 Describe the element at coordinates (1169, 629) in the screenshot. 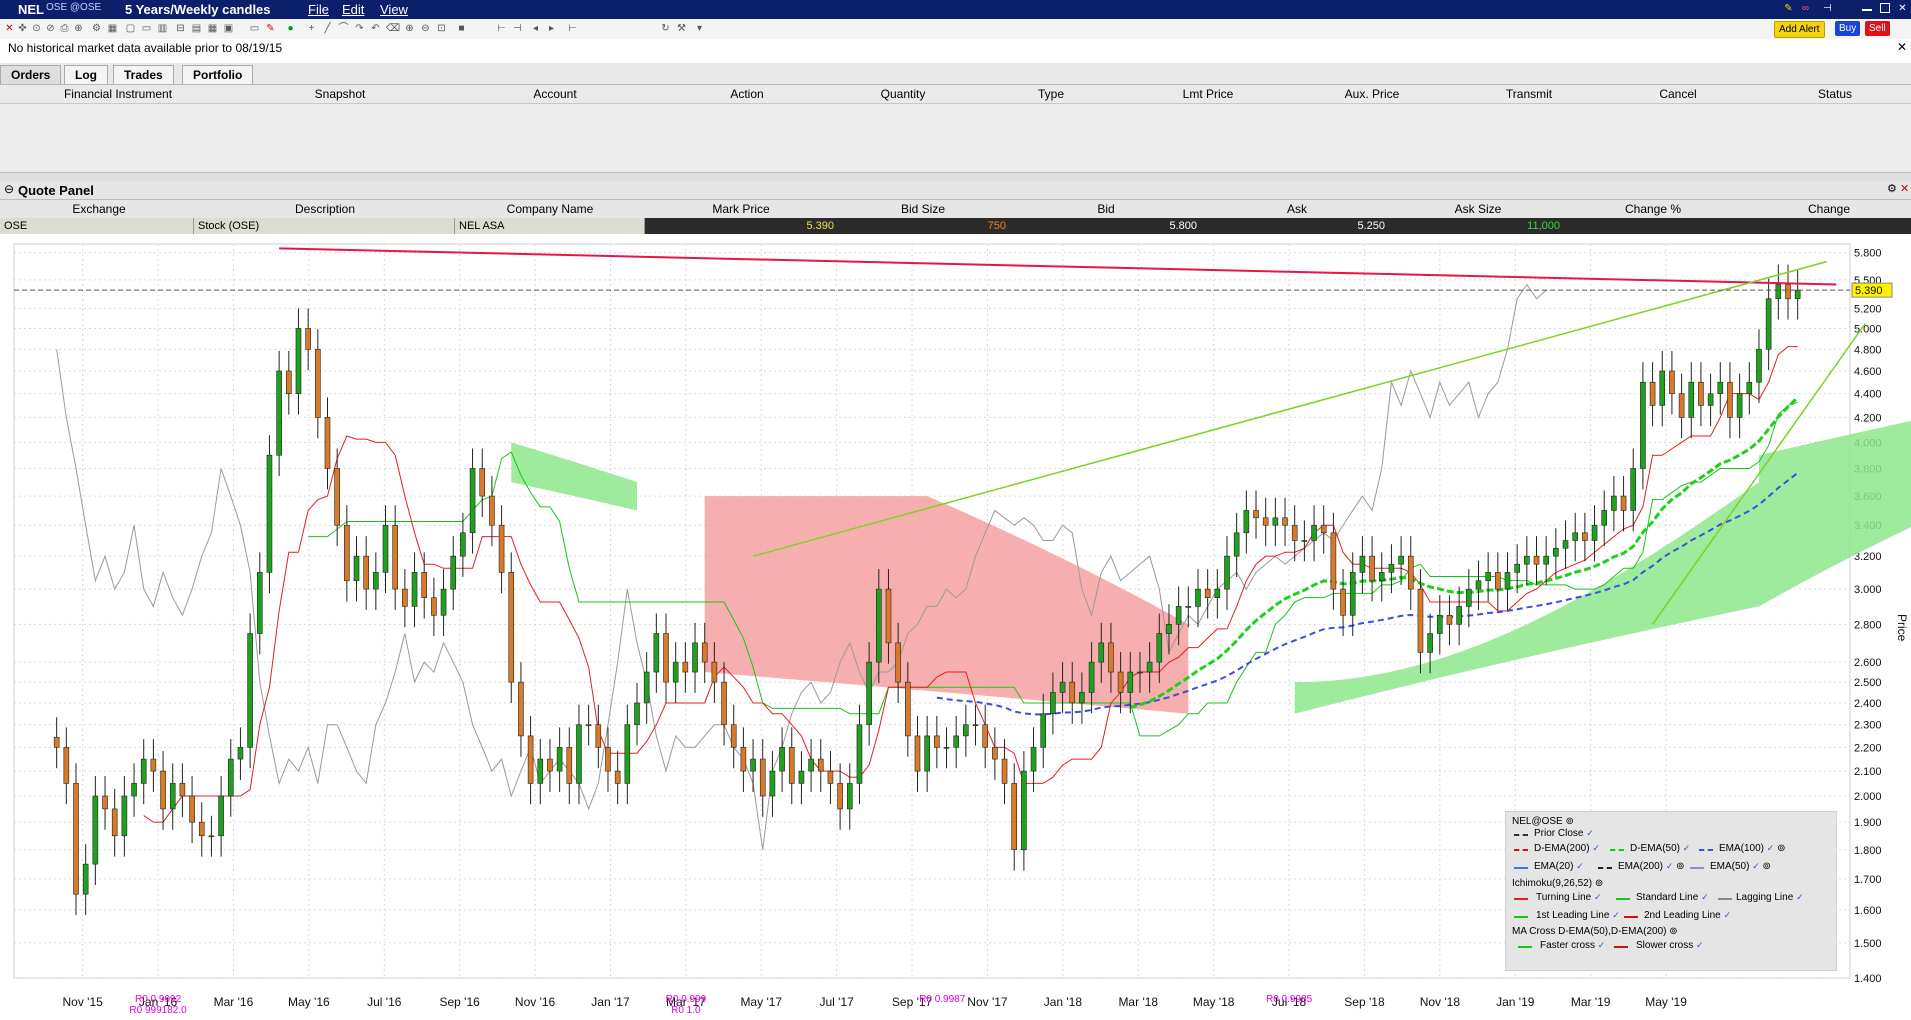

I see `candle-body` at that location.